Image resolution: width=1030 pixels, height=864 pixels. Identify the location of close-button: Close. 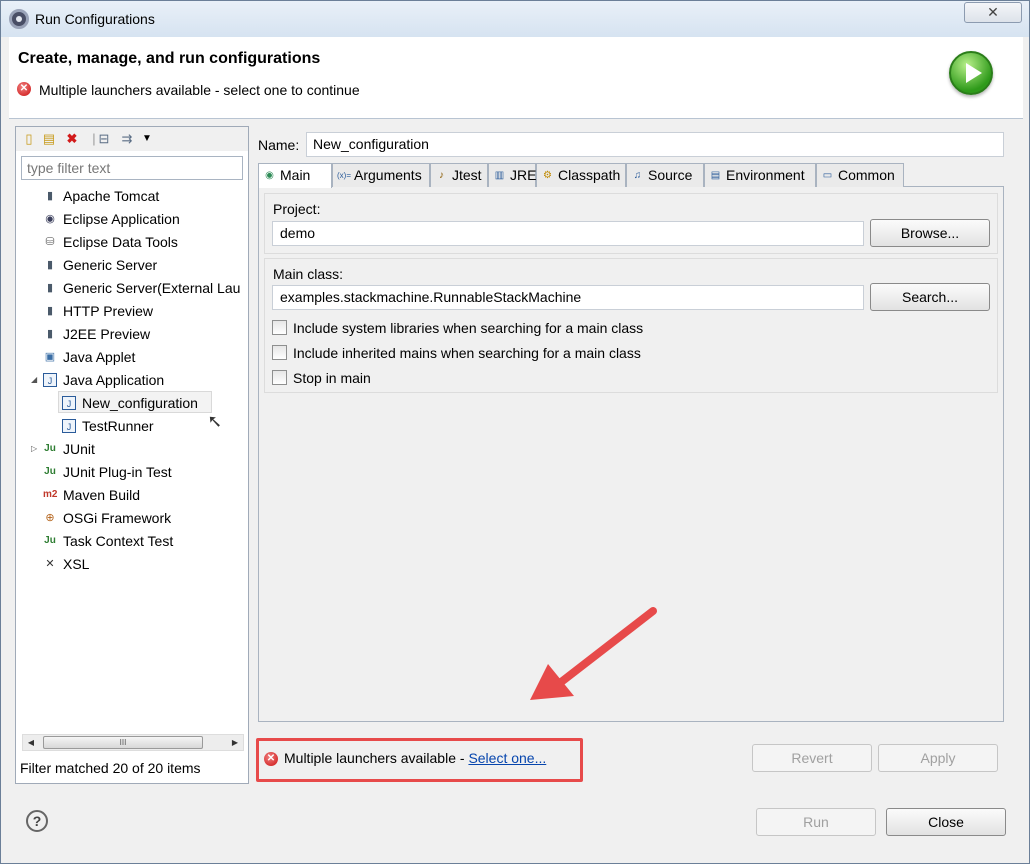
(946, 822).